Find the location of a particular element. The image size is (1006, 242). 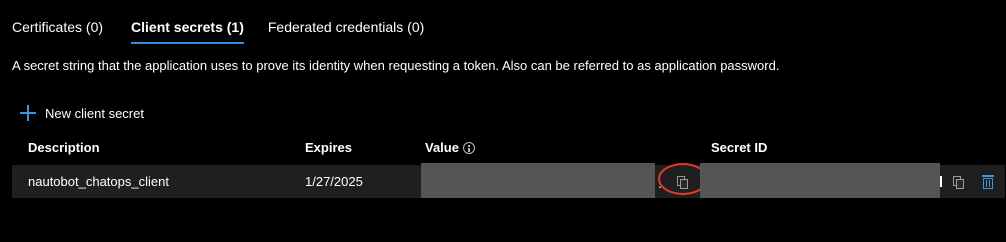

secret-id-truncated-mark is located at coordinates (941, 181).